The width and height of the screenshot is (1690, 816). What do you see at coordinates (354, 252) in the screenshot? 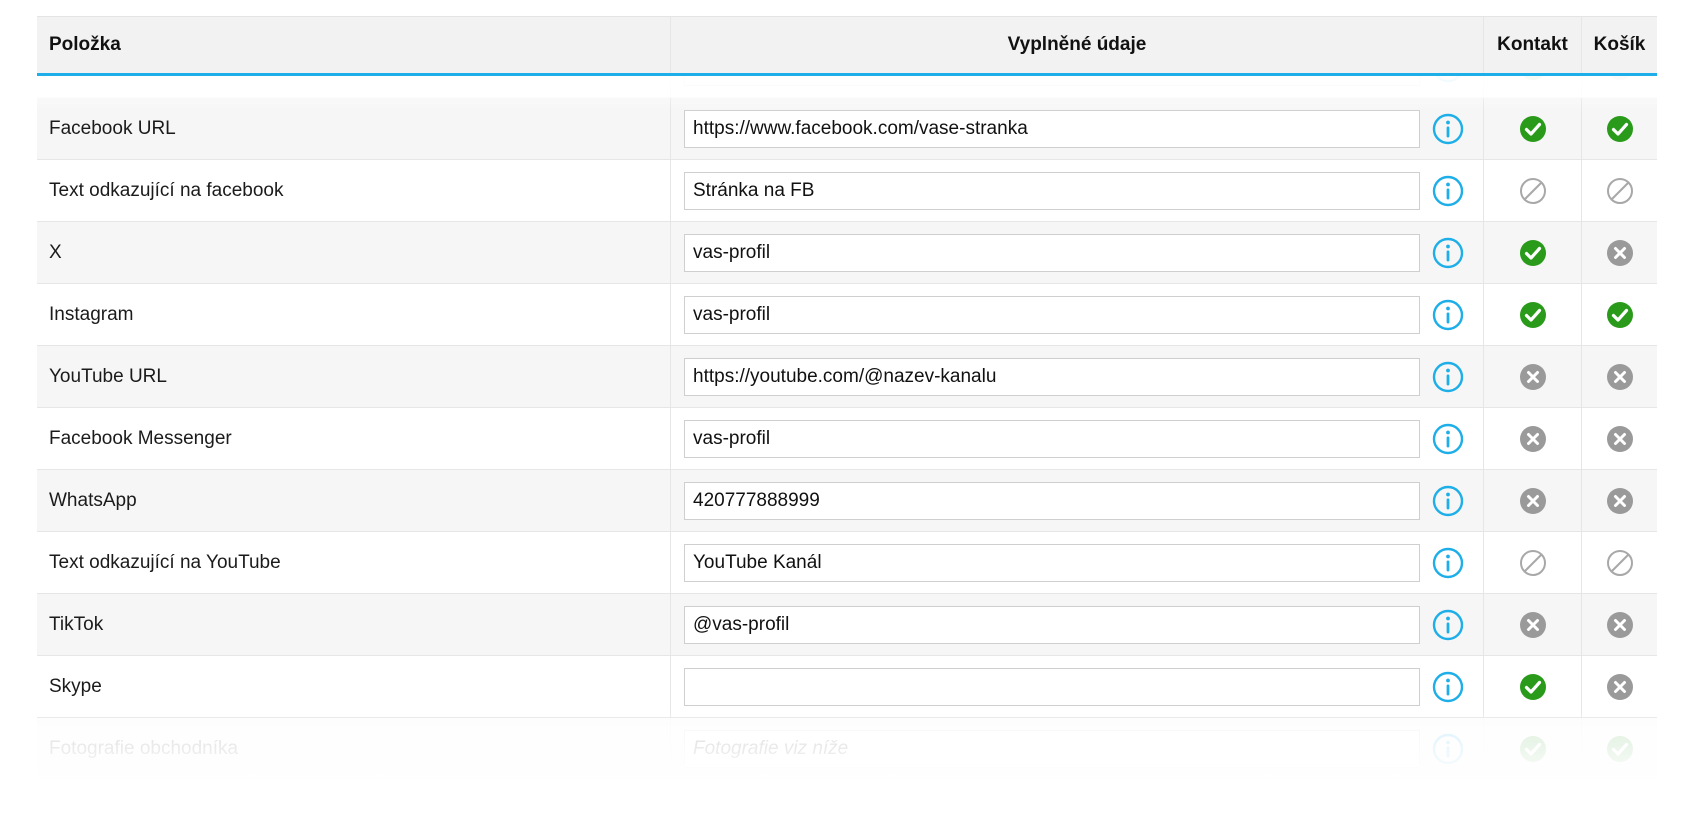
I see `row-label: X` at bounding box center [354, 252].